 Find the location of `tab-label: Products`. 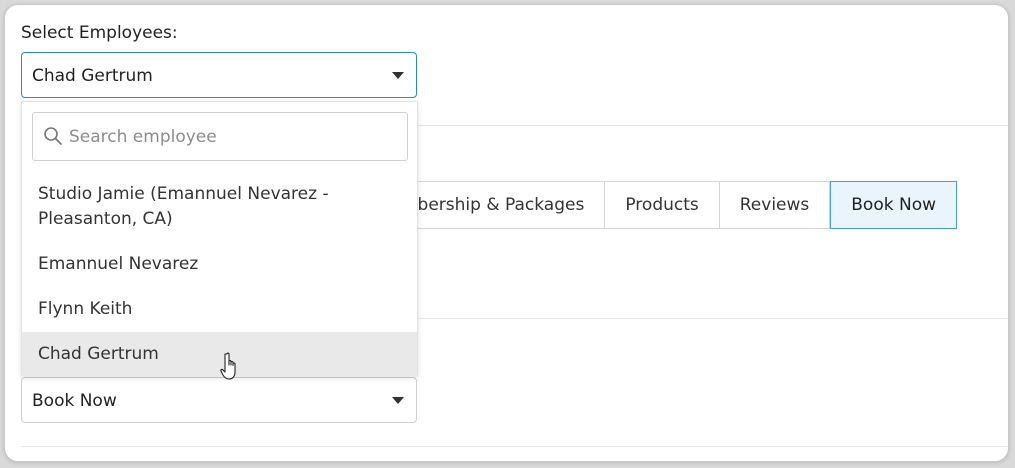

tab-label: Products is located at coordinates (662, 205).